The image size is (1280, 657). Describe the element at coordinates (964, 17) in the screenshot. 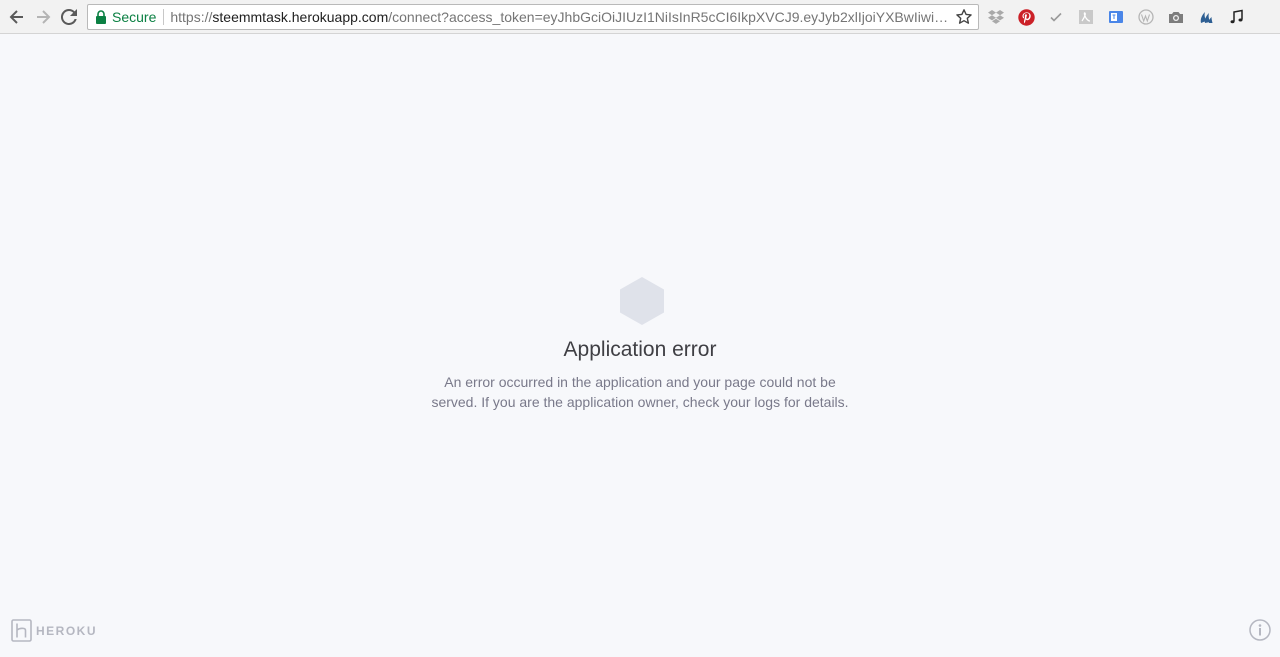

I see `bookmark-star-icon` at that location.